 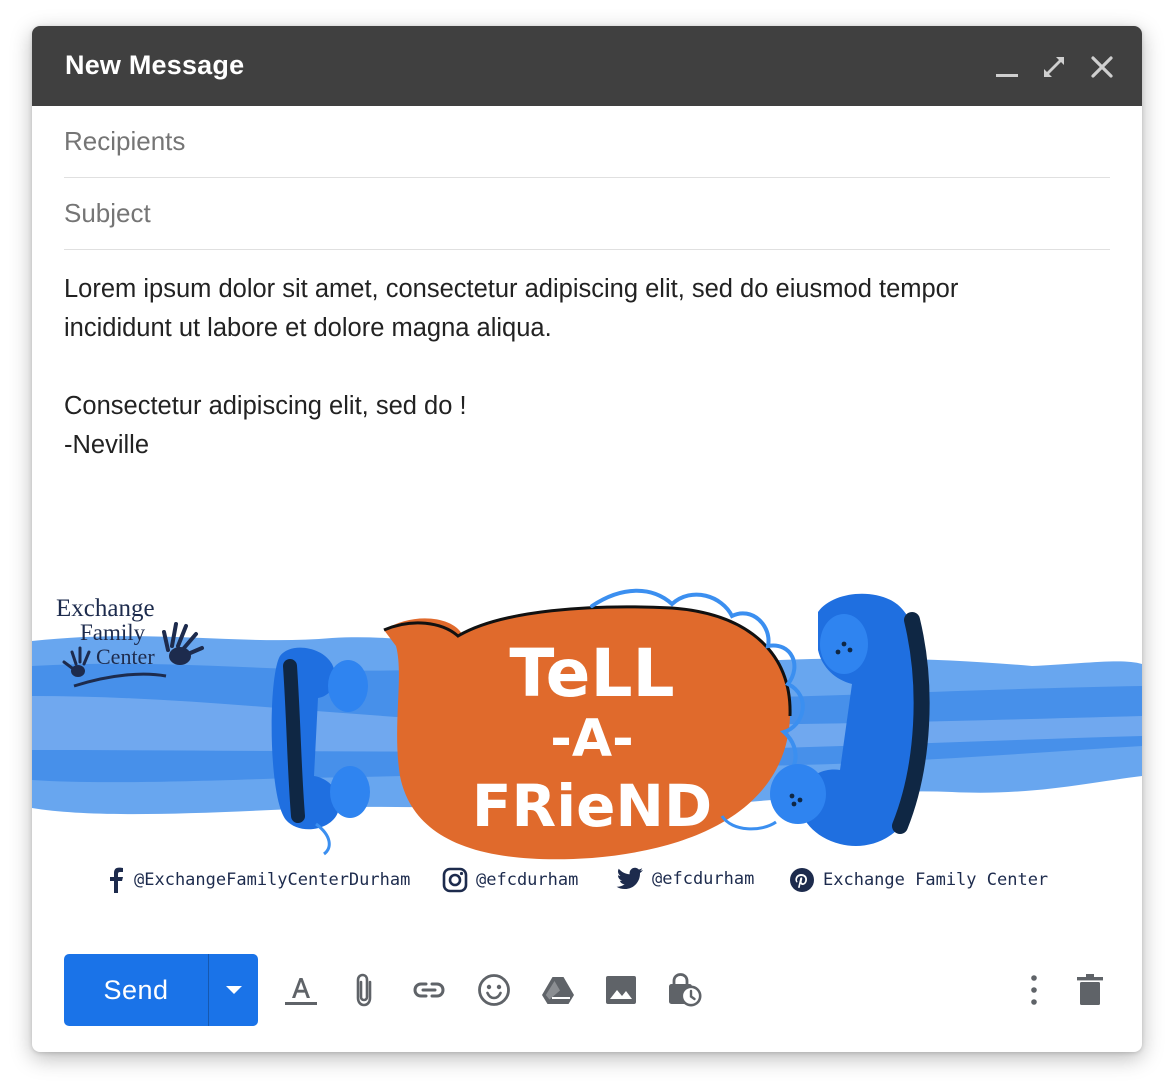 What do you see at coordinates (455, 880) in the screenshot?
I see `instagram-icon` at bounding box center [455, 880].